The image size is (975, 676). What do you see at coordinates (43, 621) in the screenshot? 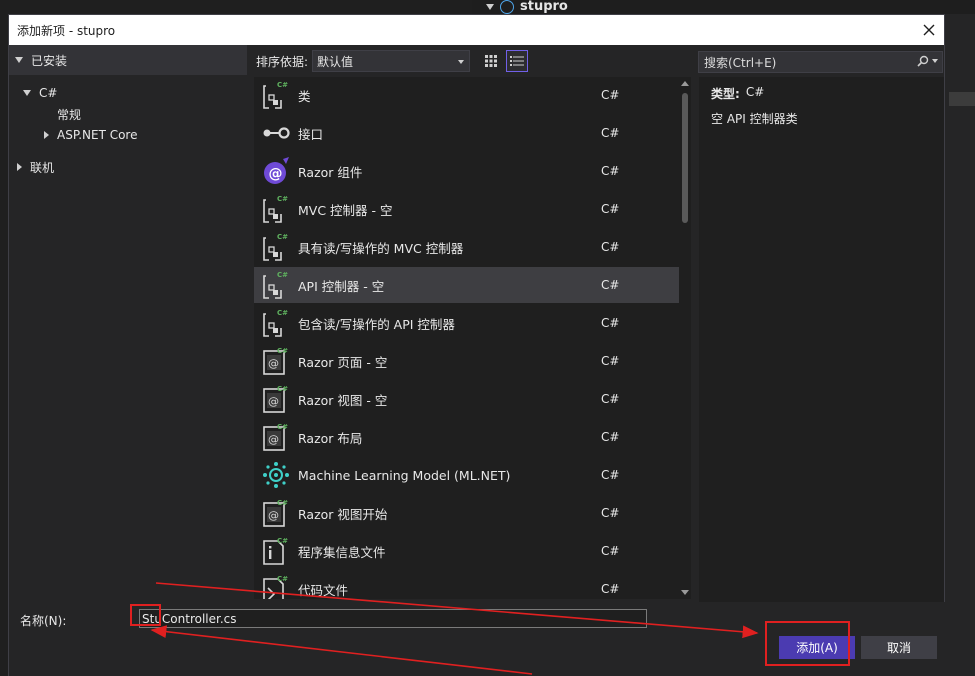
I see `name-label: 名称(N):` at bounding box center [43, 621].